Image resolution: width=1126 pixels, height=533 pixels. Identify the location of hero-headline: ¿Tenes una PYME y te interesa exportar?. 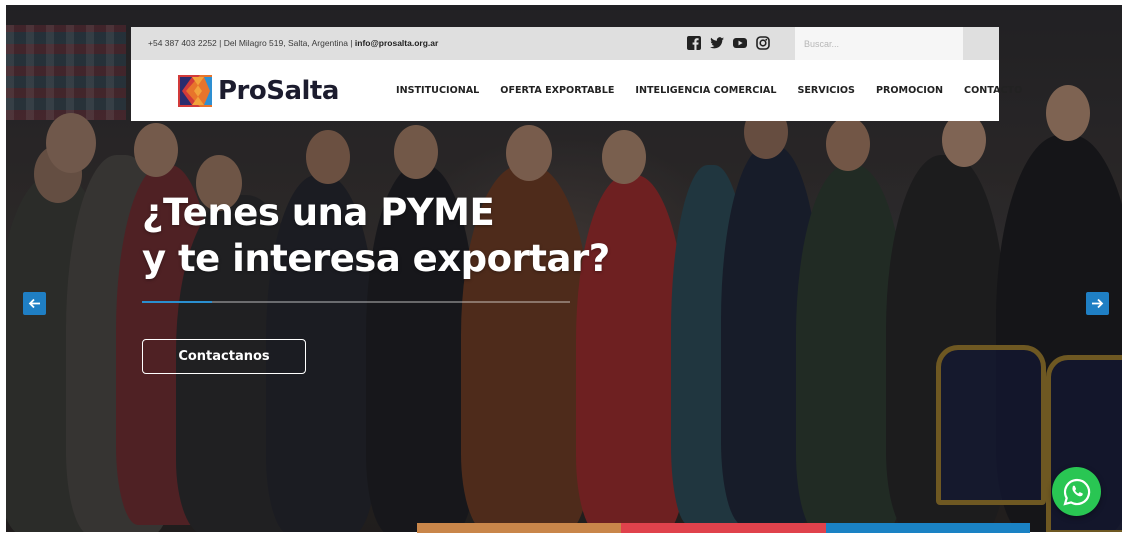
(376, 236).